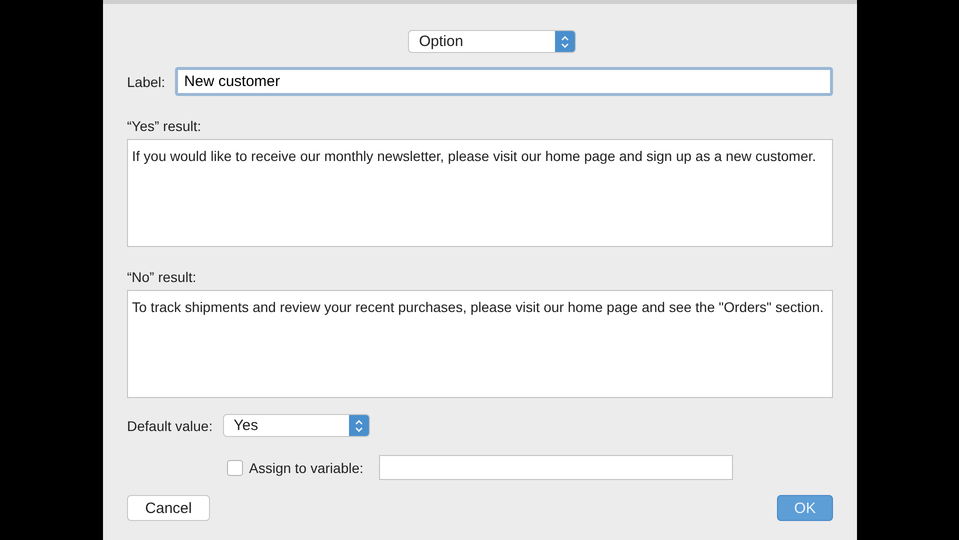  I want to click on popup-menu: Yes, so click(296, 425).